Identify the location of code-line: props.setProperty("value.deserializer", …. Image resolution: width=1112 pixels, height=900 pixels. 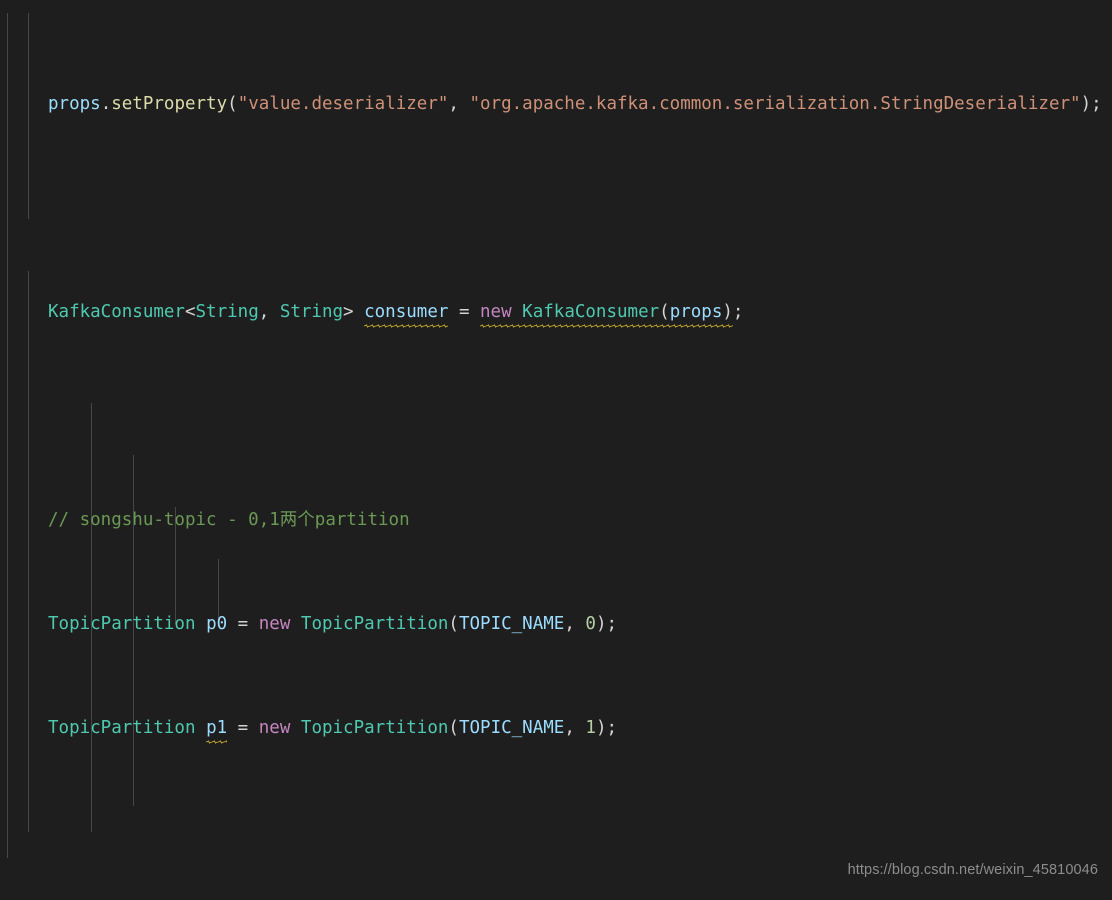
(556, 104).